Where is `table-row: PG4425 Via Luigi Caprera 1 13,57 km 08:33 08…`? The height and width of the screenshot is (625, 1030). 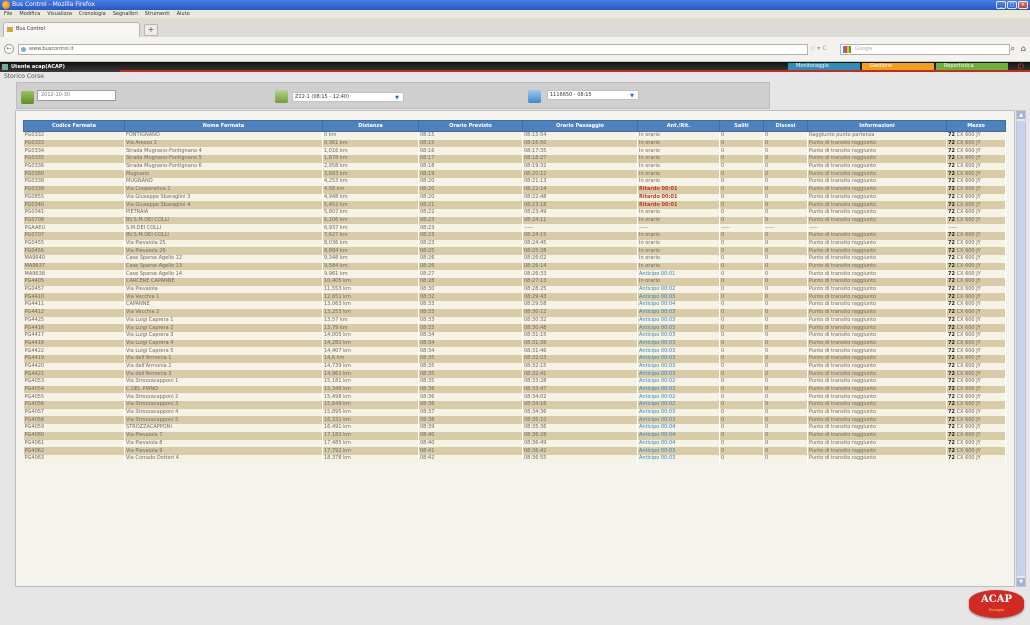
table-row: PG4425 Via Luigi Caprera 1 13,57 km 08:33 08… is located at coordinates (514, 320).